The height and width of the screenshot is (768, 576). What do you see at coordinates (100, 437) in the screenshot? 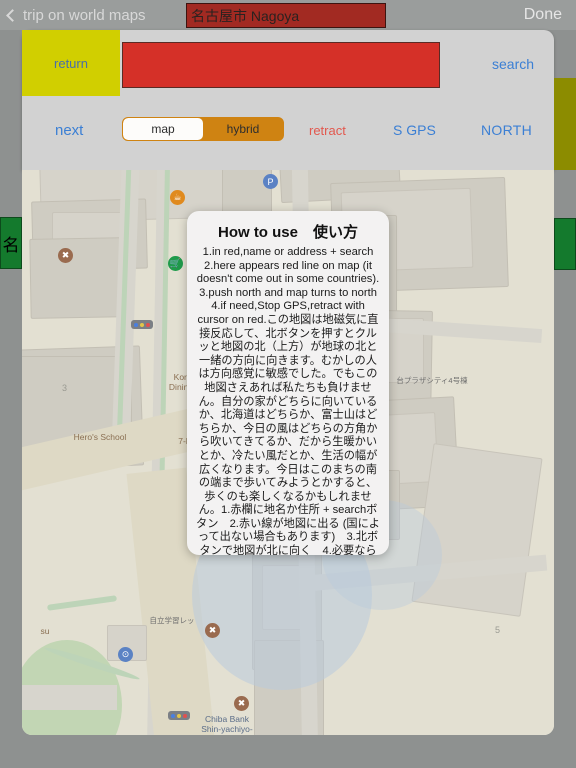
I see `map-label: Hero's School` at bounding box center [100, 437].